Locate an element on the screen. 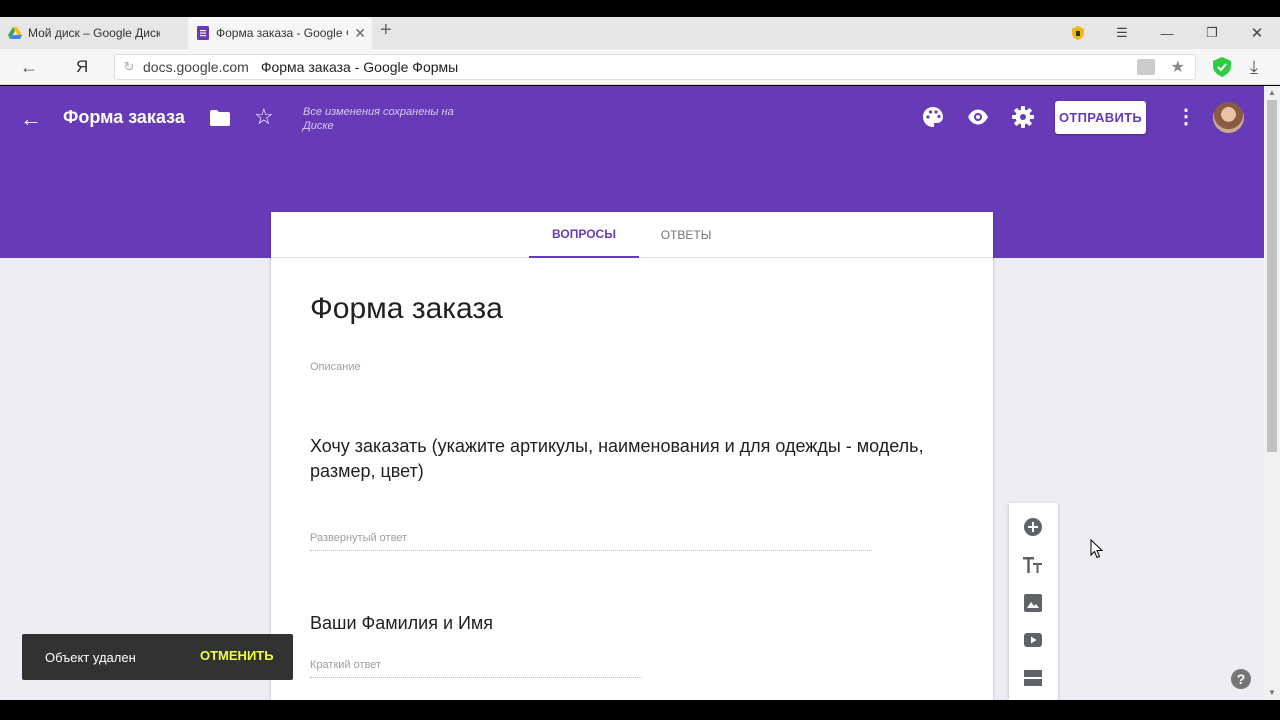 The image size is (1280, 720). help-icon: ? is located at coordinates (1241, 679).